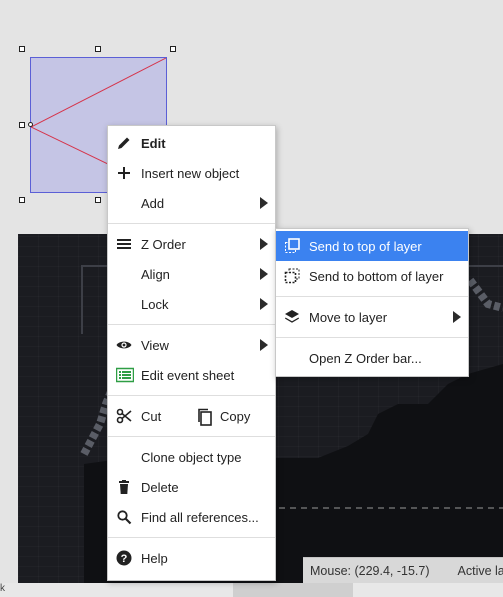 This screenshot has height=597, width=503. I want to click on menu-item-view: View, so click(191, 345).